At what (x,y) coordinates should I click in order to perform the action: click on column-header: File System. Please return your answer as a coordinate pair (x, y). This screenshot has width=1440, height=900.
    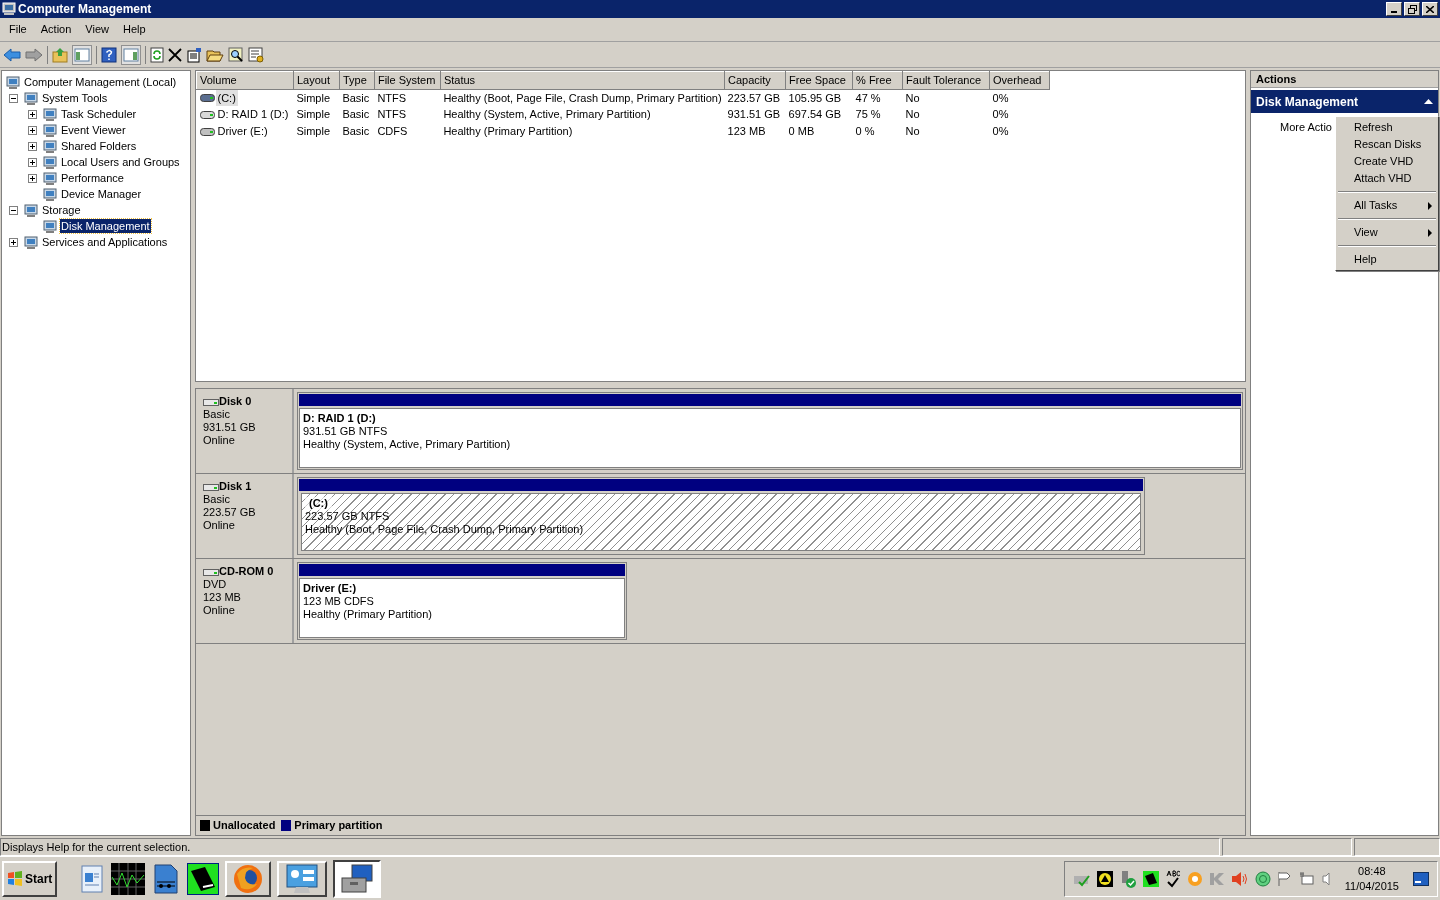
    Looking at the image, I should click on (407, 80).